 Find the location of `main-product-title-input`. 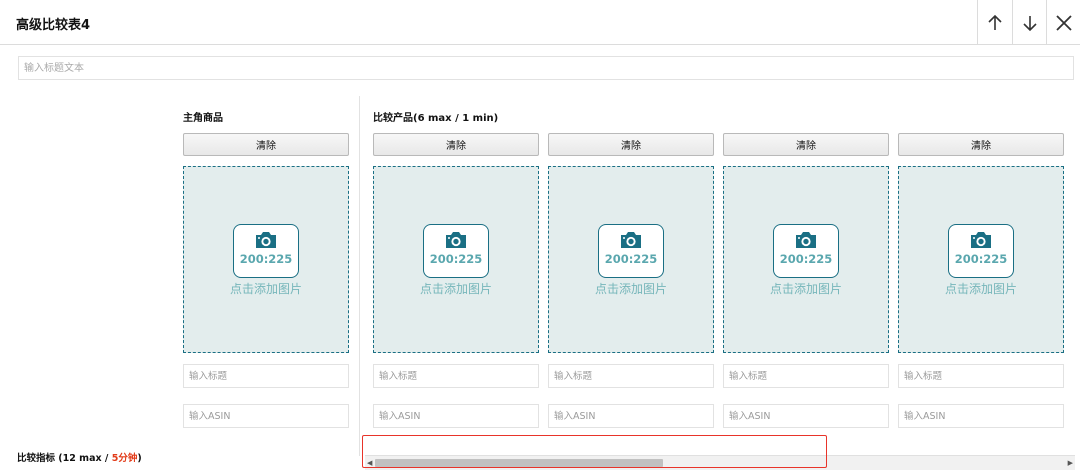

main-product-title-input is located at coordinates (266, 376).